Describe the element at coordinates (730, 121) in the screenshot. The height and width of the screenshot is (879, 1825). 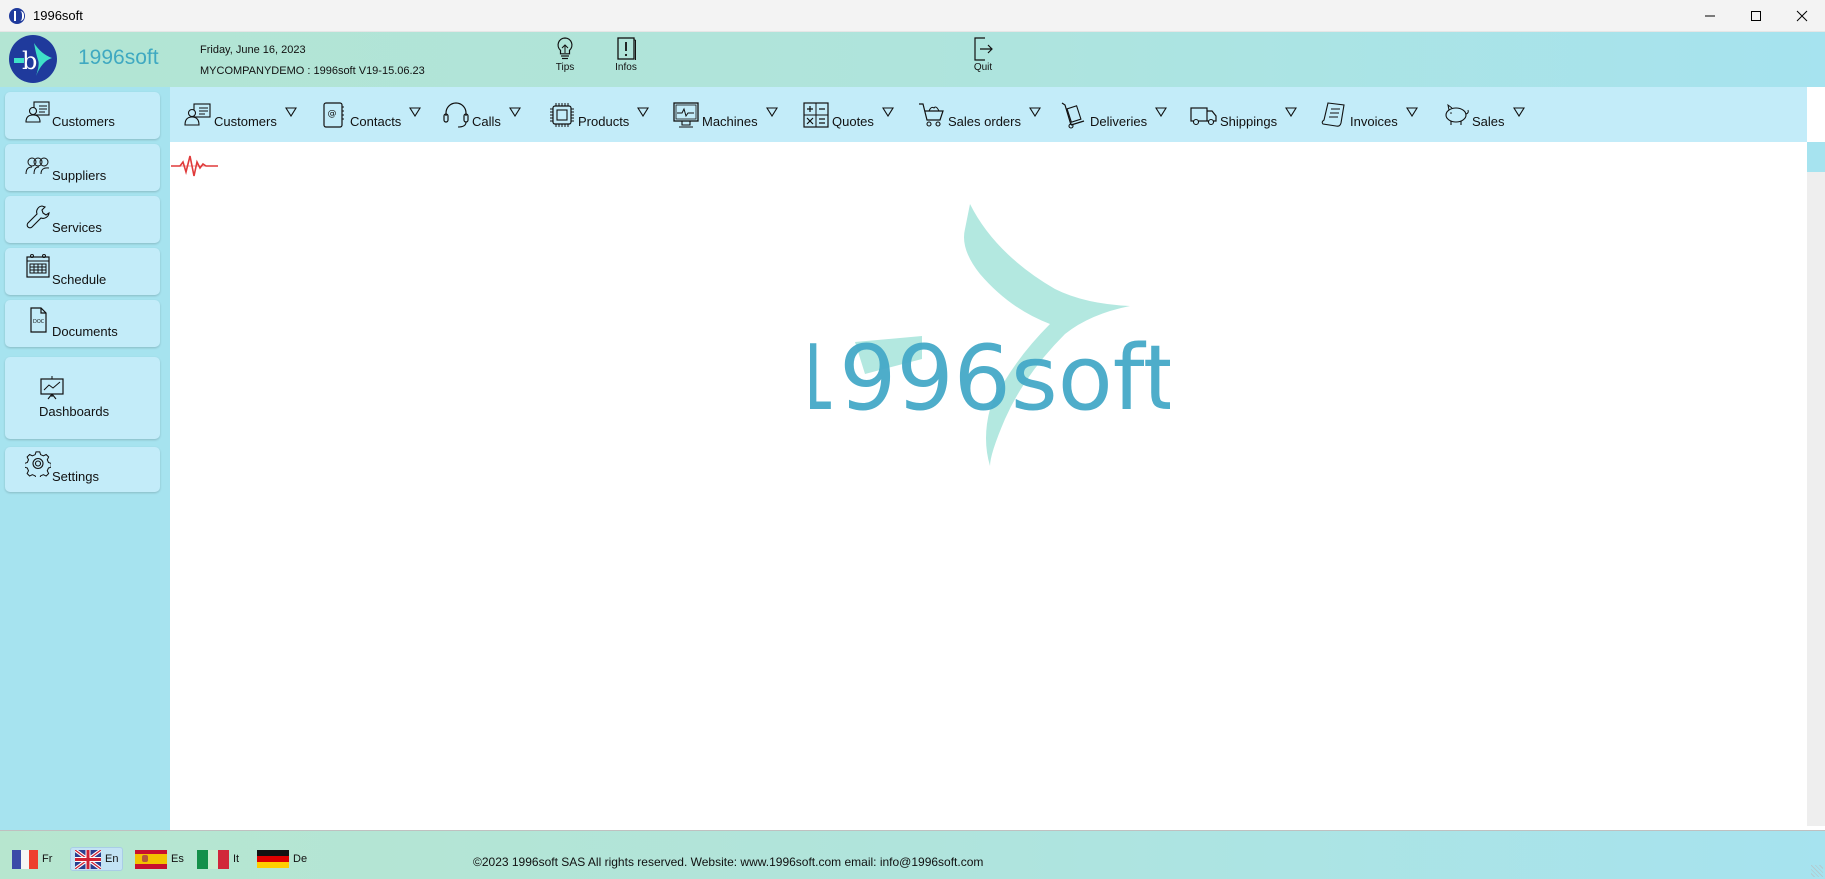
I see `nav-label: Machines` at that location.